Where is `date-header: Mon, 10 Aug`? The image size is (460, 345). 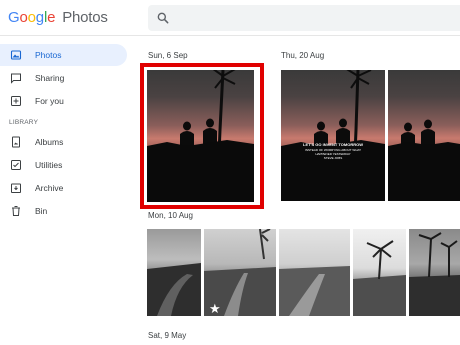 date-header: Mon, 10 Aug is located at coordinates (170, 215).